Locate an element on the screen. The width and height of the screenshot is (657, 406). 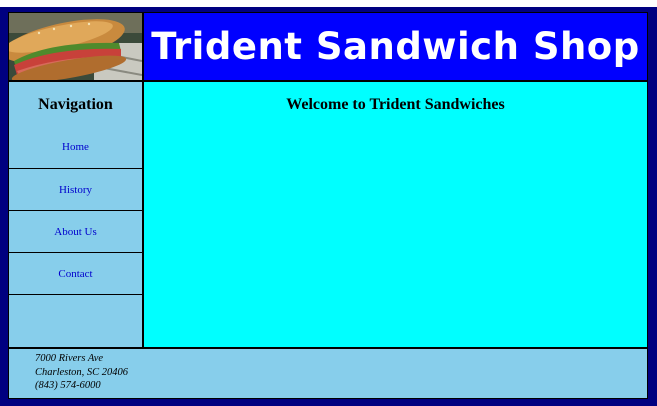
nav-item-contact: Contact is located at coordinates (75, 274).